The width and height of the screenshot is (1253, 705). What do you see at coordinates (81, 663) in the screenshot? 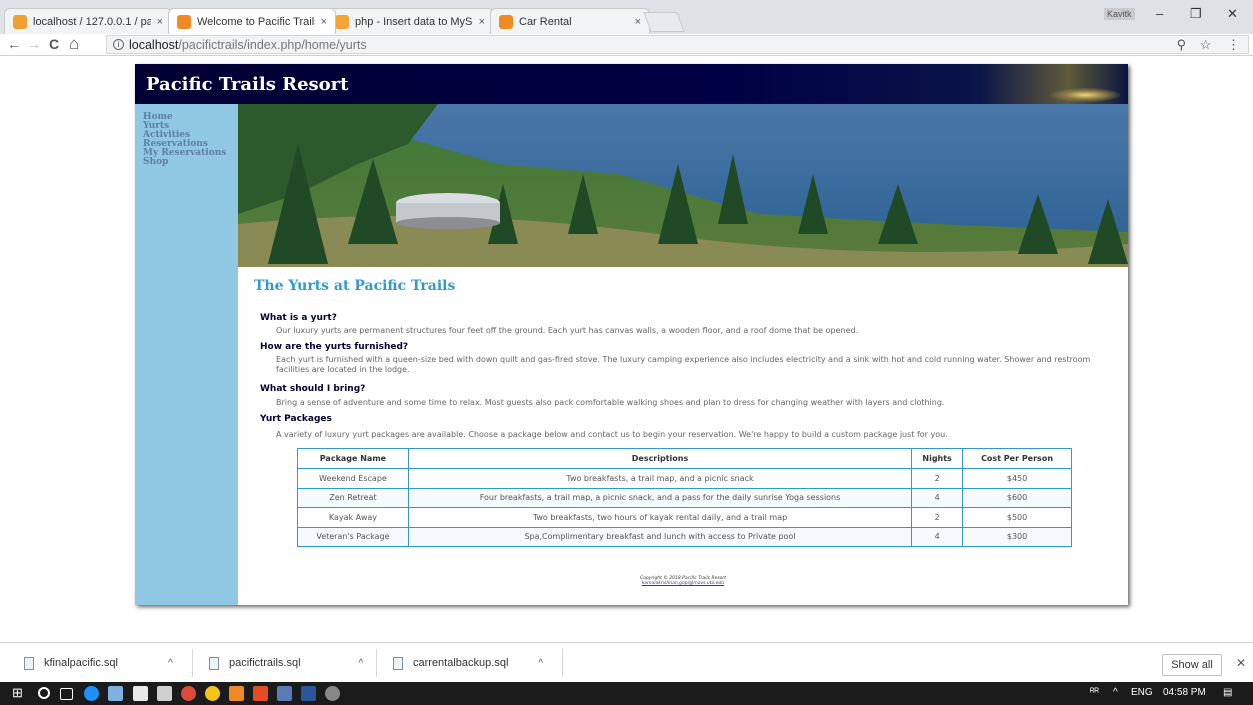
I see `download-filename: kfinalpacific.sql` at bounding box center [81, 663].